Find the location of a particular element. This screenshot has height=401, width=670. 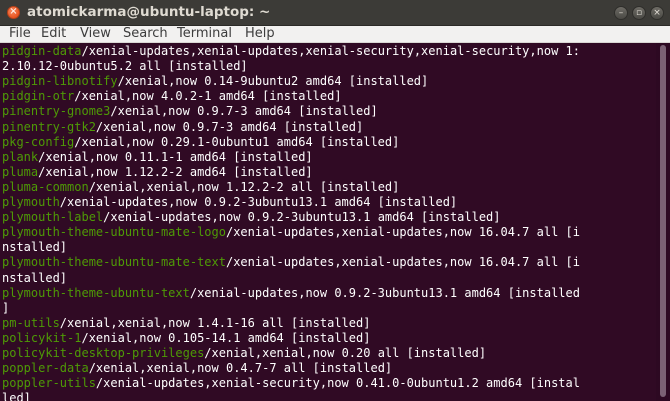

close-icon: × is located at coordinates (13, 11).